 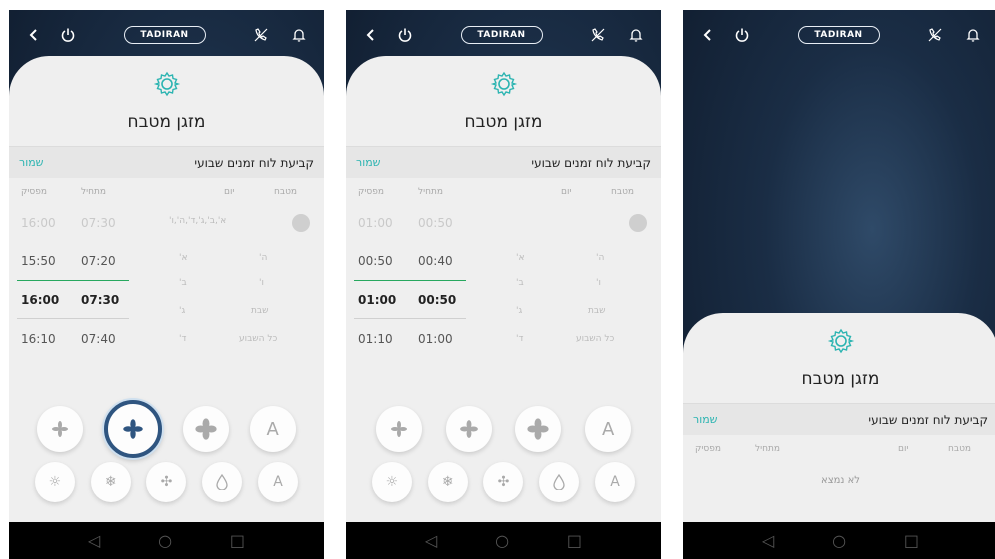 I want to click on end-time: 16:10, so click(x=38, y=339).